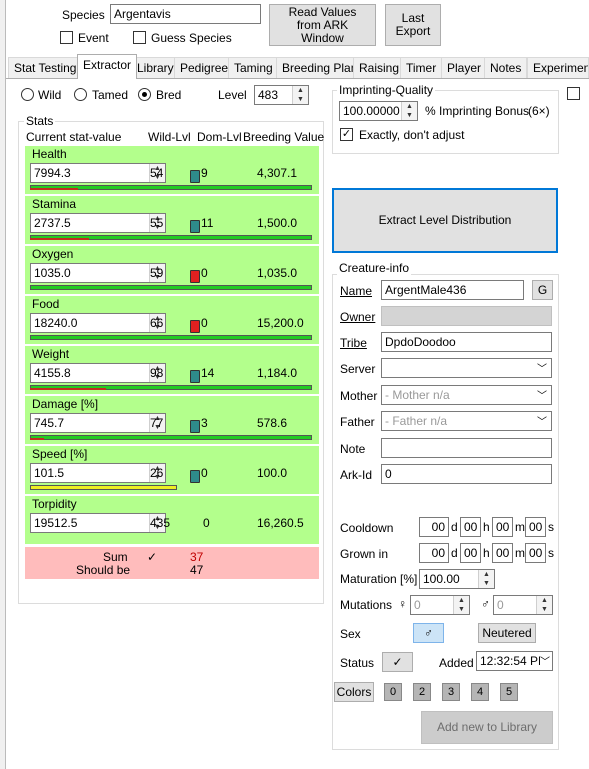  What do you see at coordinates (487, 727) in the screenshot?
I see `add-to-library-button: Add new to Library` at bounding box center [487, 727].